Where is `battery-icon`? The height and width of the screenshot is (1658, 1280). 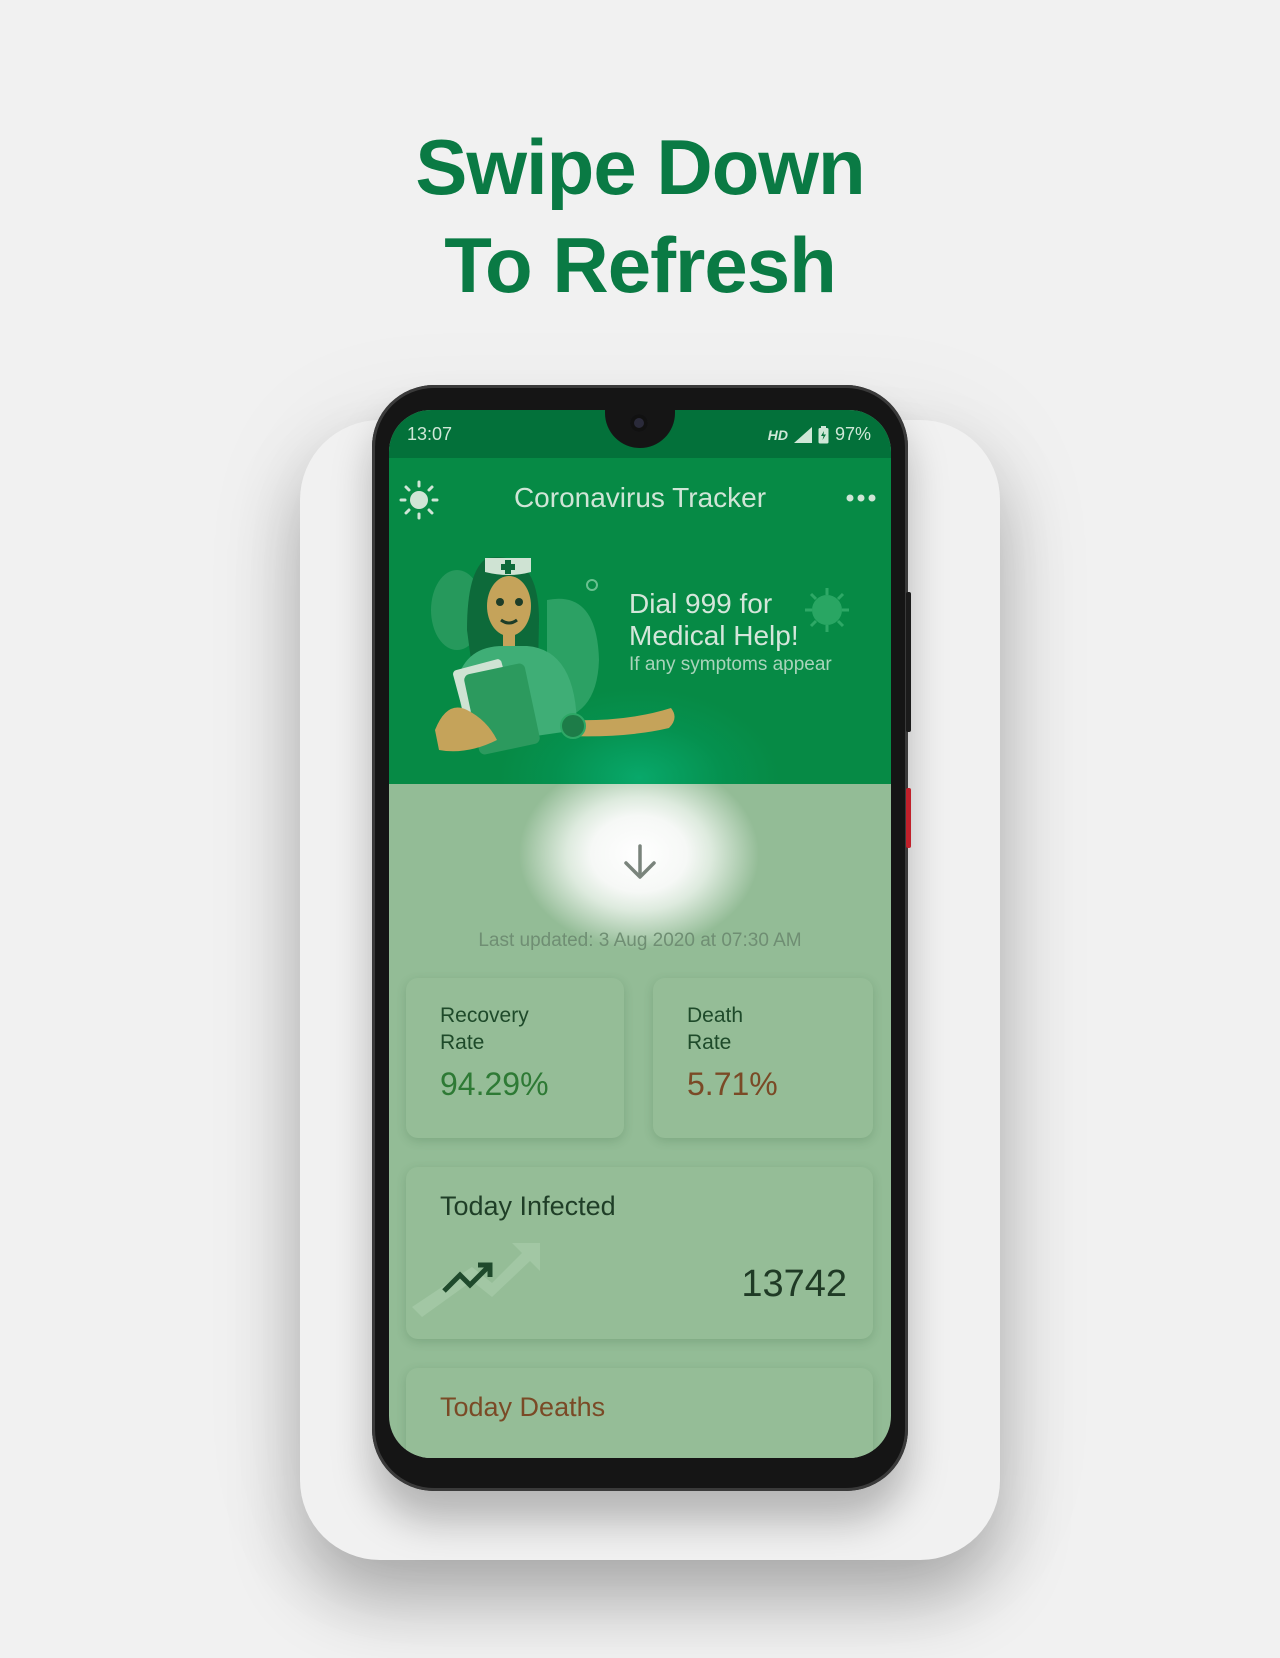 battery-icon is located at coordinates (823, 434).